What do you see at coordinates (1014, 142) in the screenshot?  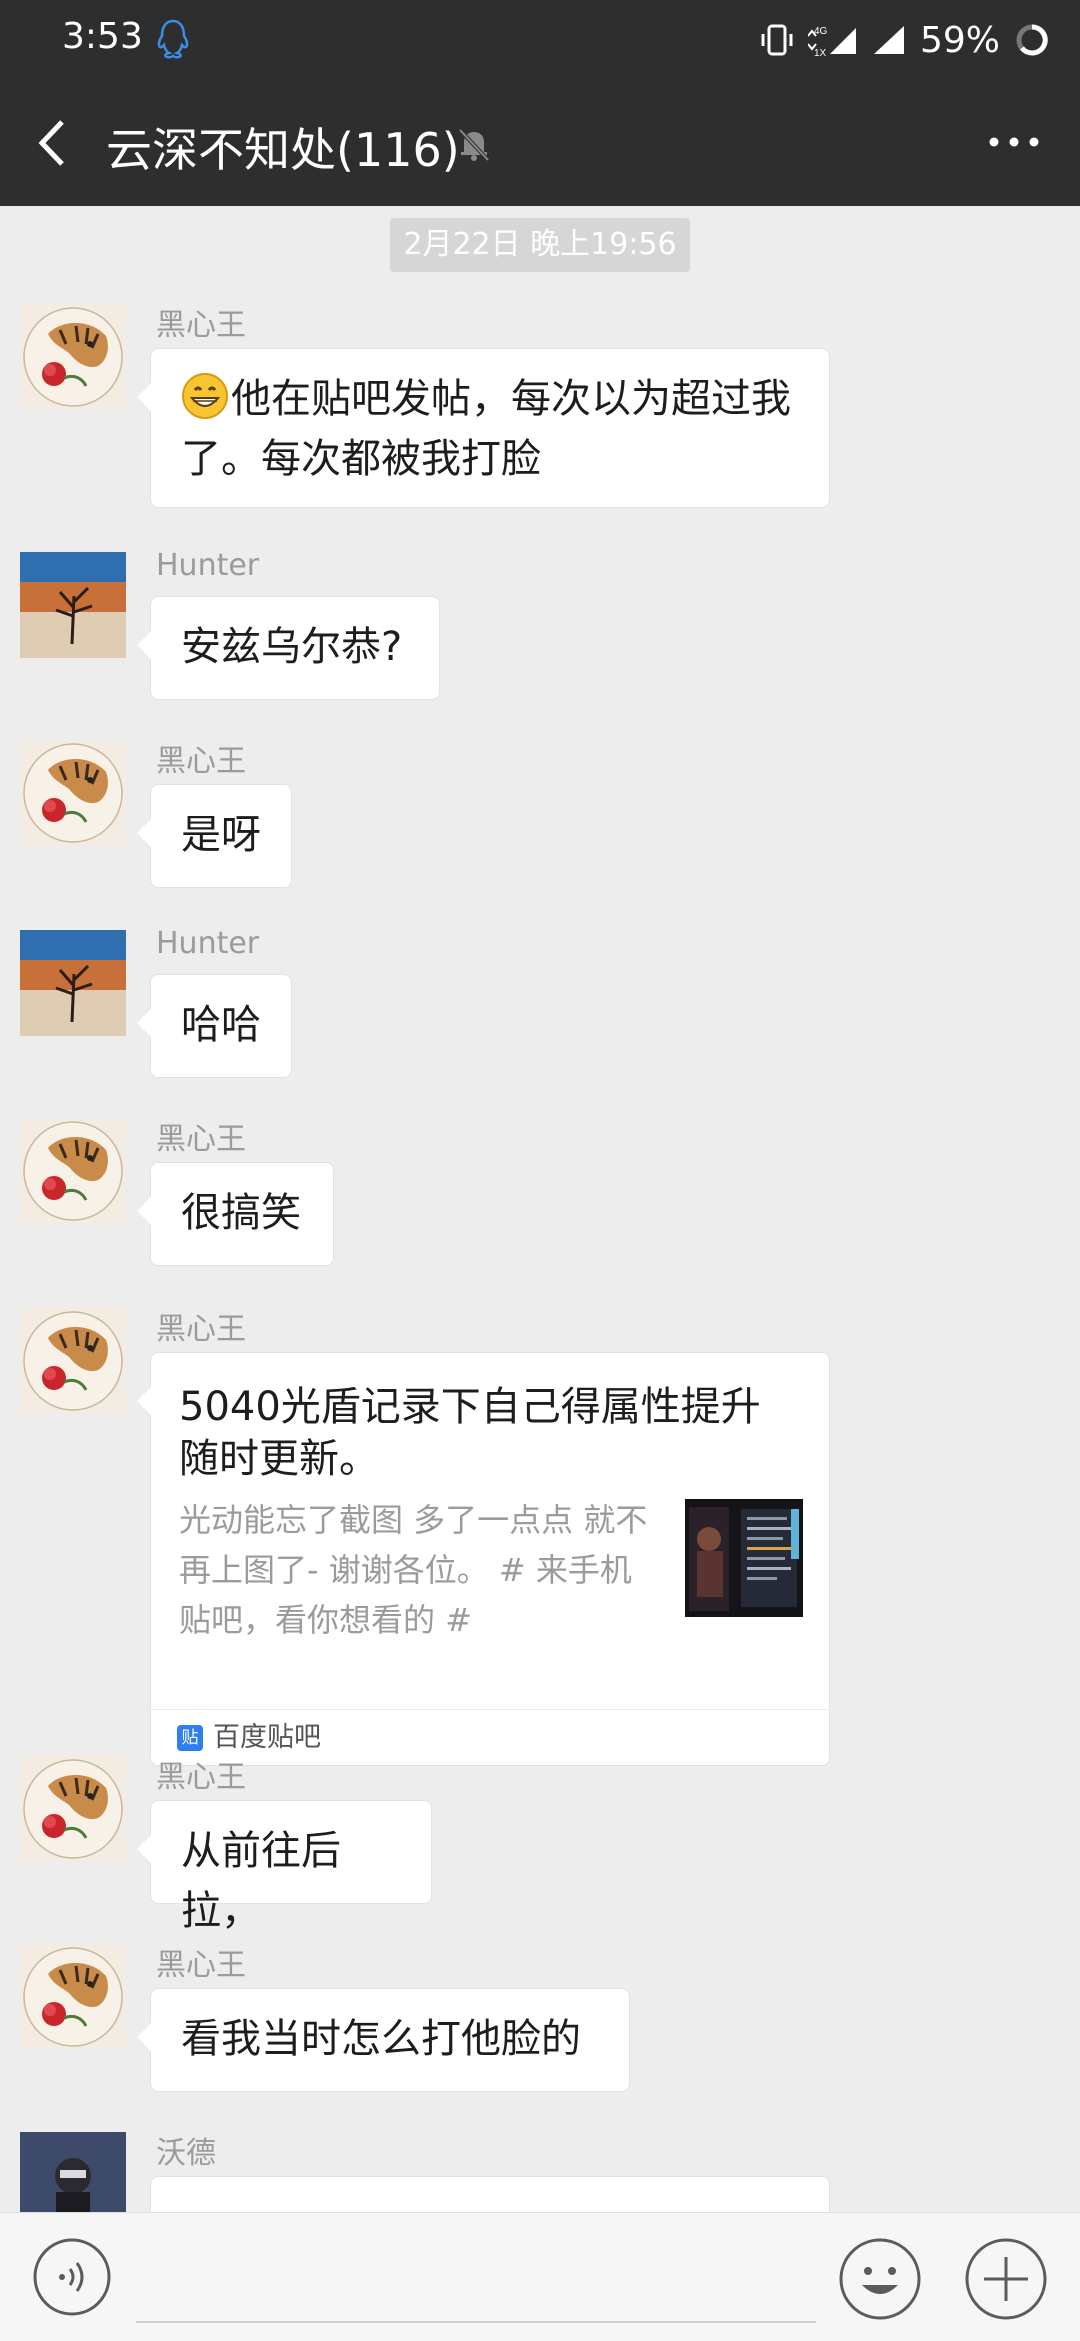 I see `more-options-icon` at bounding box center [1014, 142].